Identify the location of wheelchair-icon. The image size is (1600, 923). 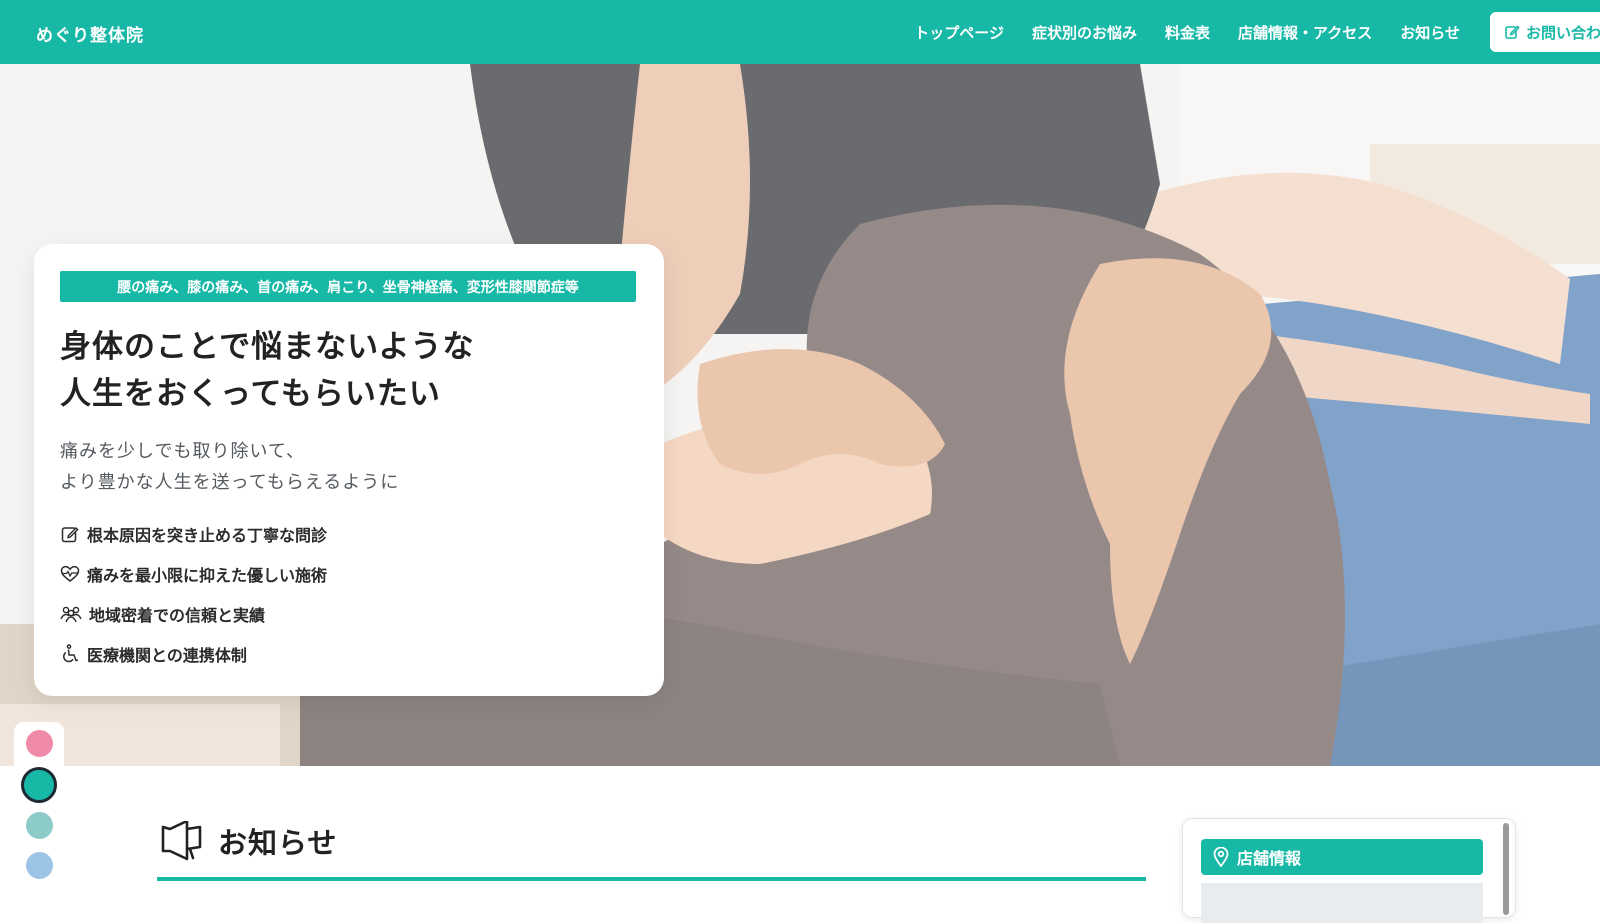
(71, 653).